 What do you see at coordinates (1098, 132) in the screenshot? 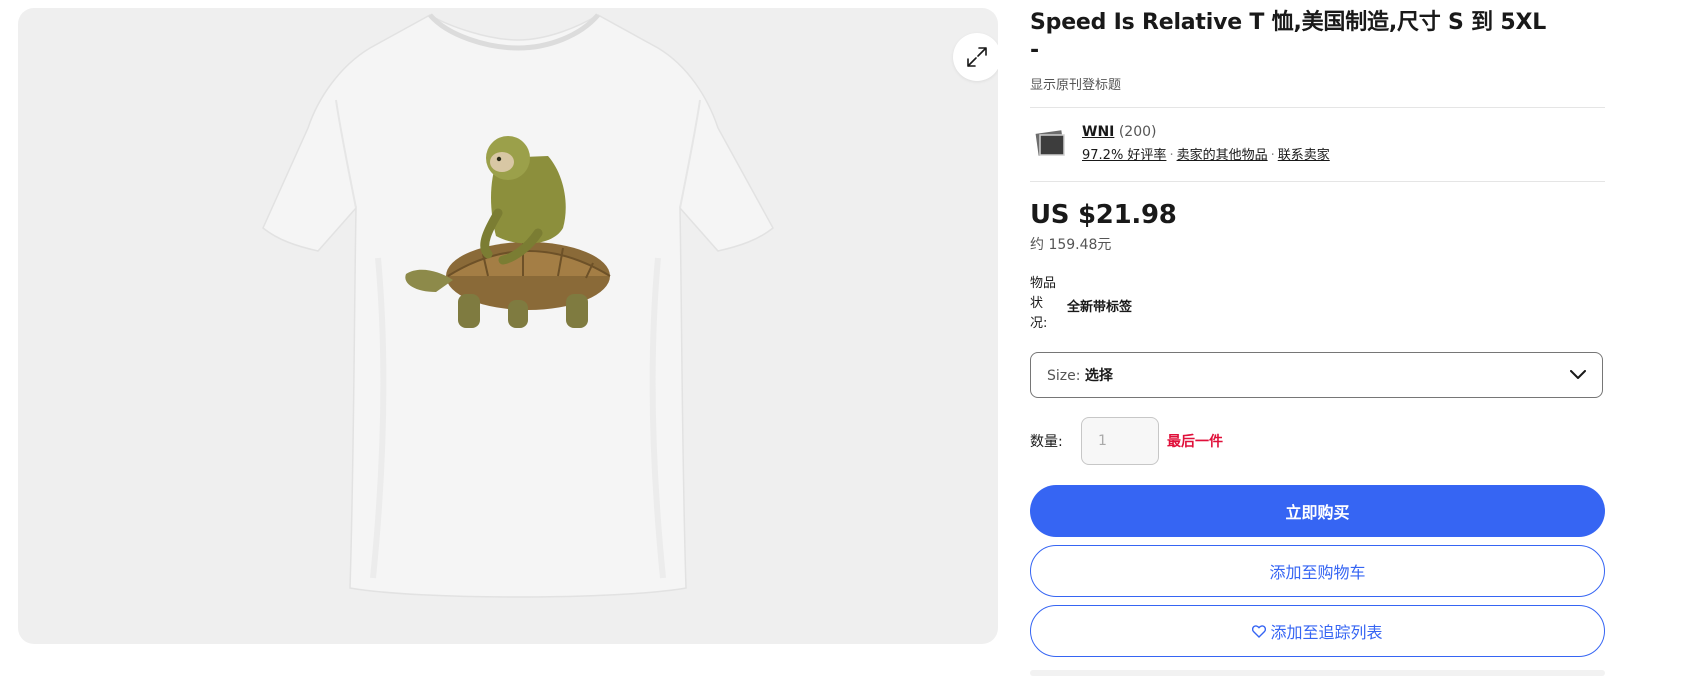
I see `seller-name-link: WNI` at bounding box center [1098, 132].